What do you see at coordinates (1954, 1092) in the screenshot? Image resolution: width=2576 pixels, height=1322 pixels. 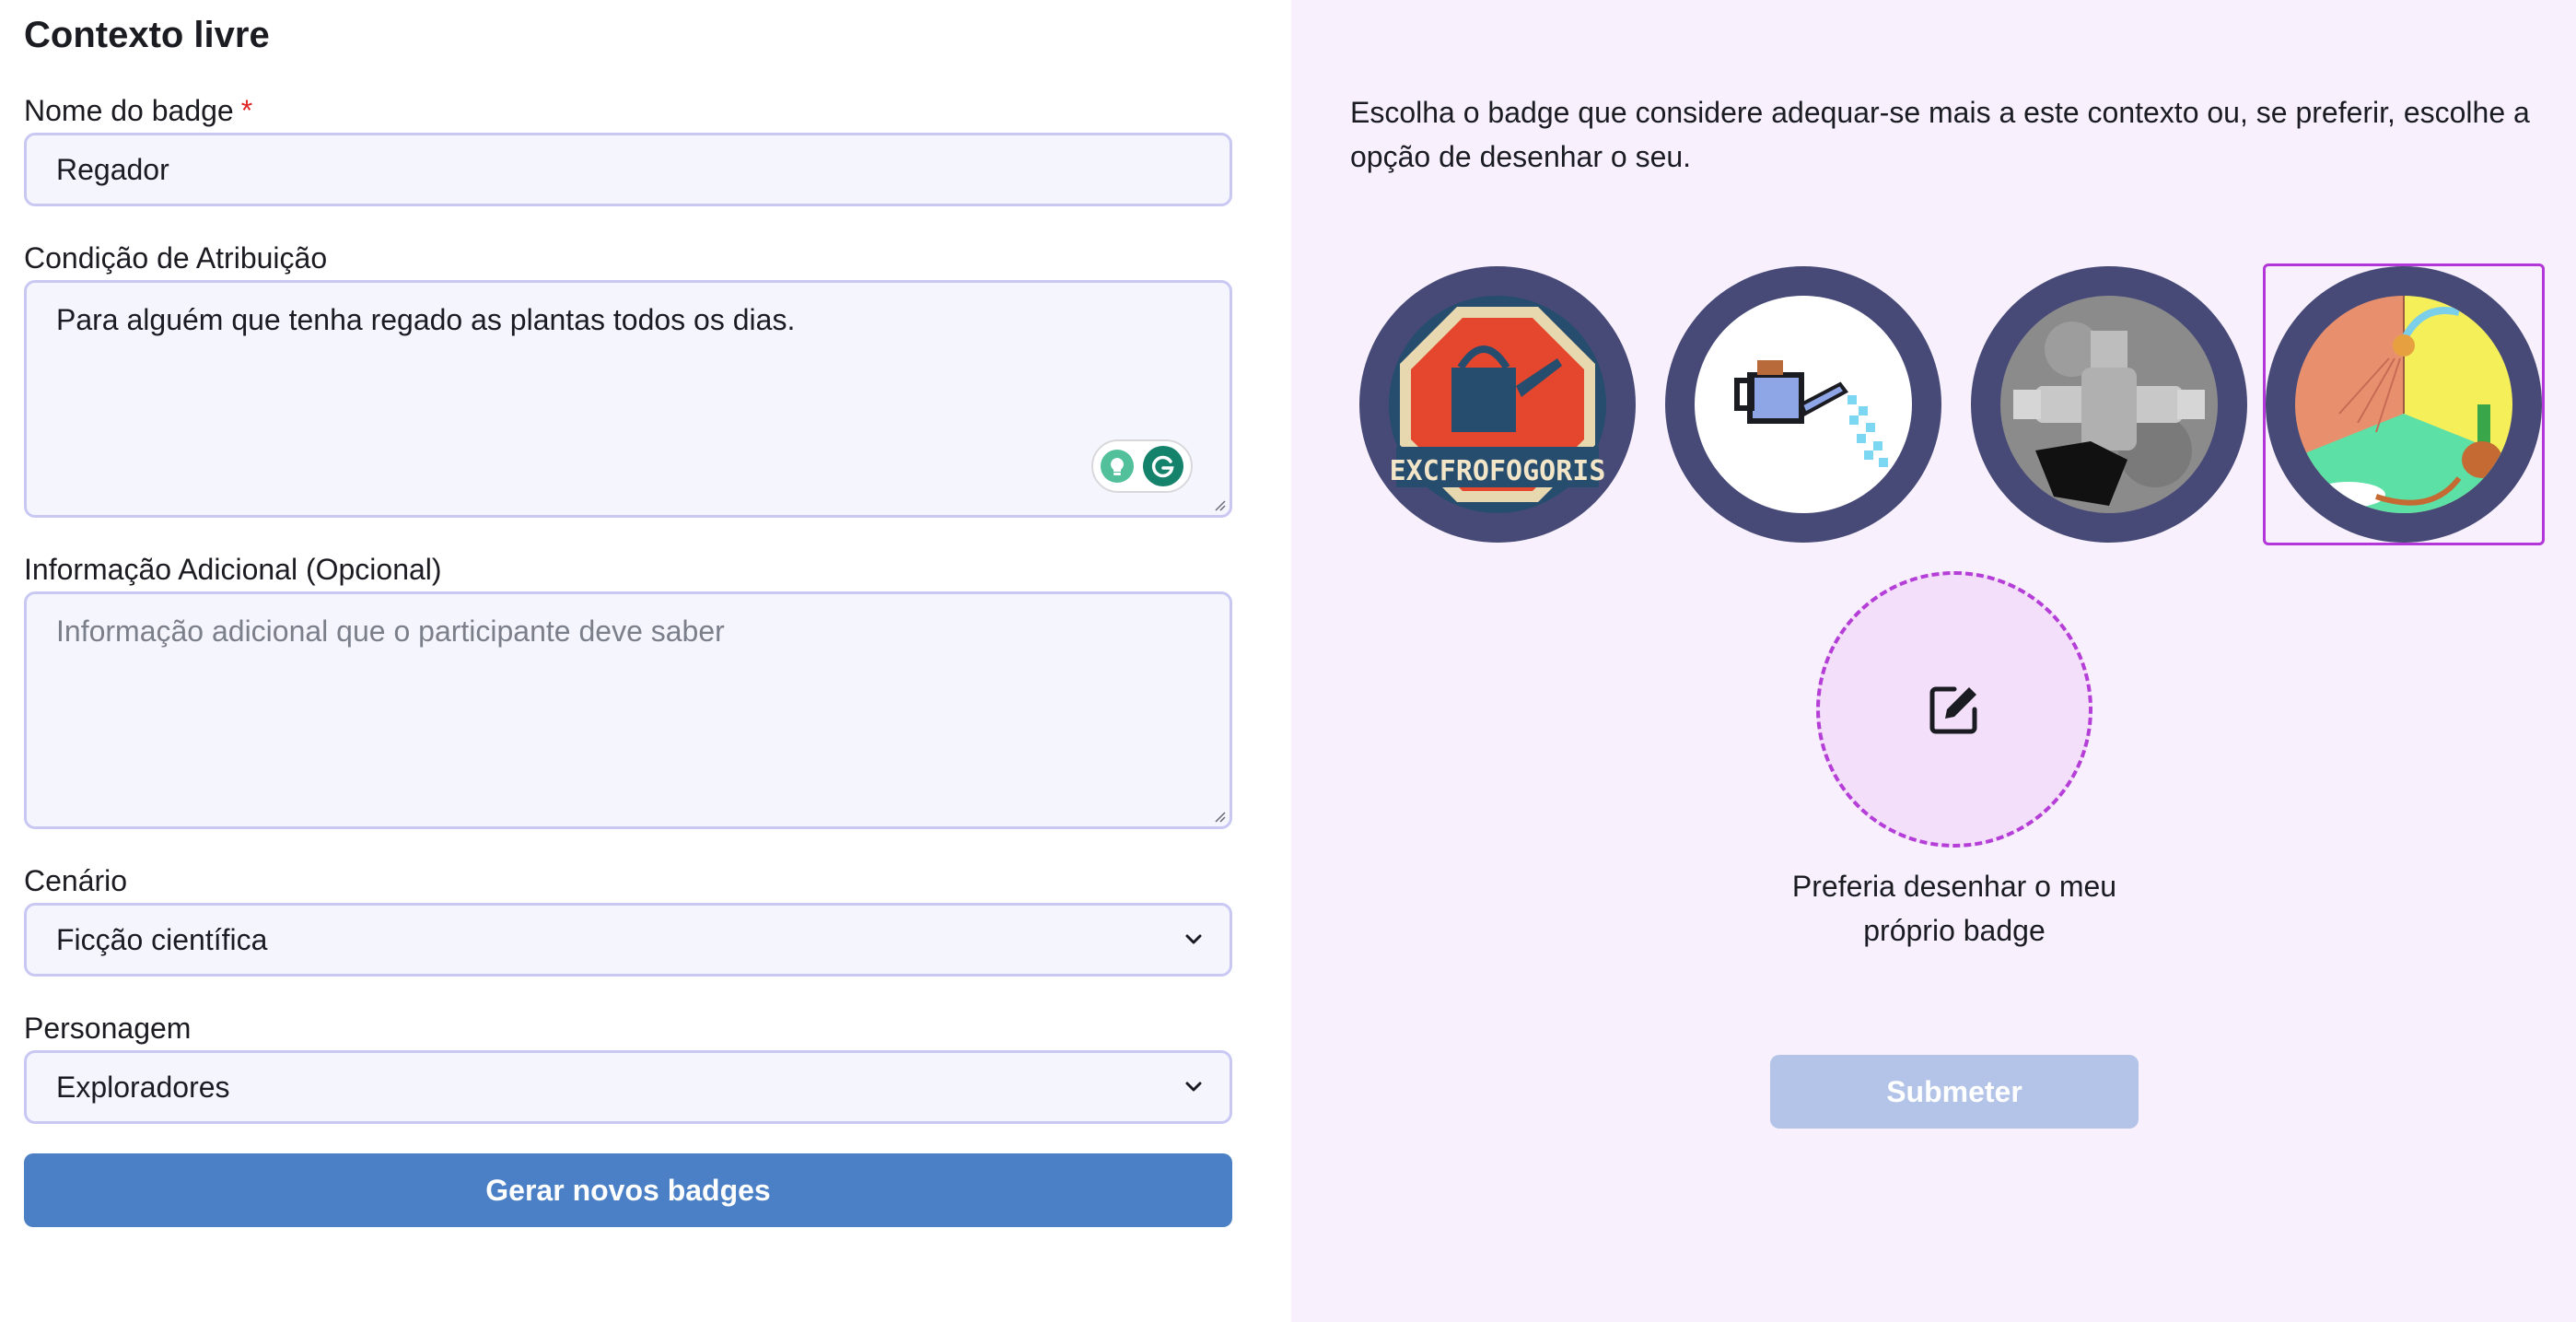 I see `submit-button: Submeter` at bounding box center [1954, 1092].